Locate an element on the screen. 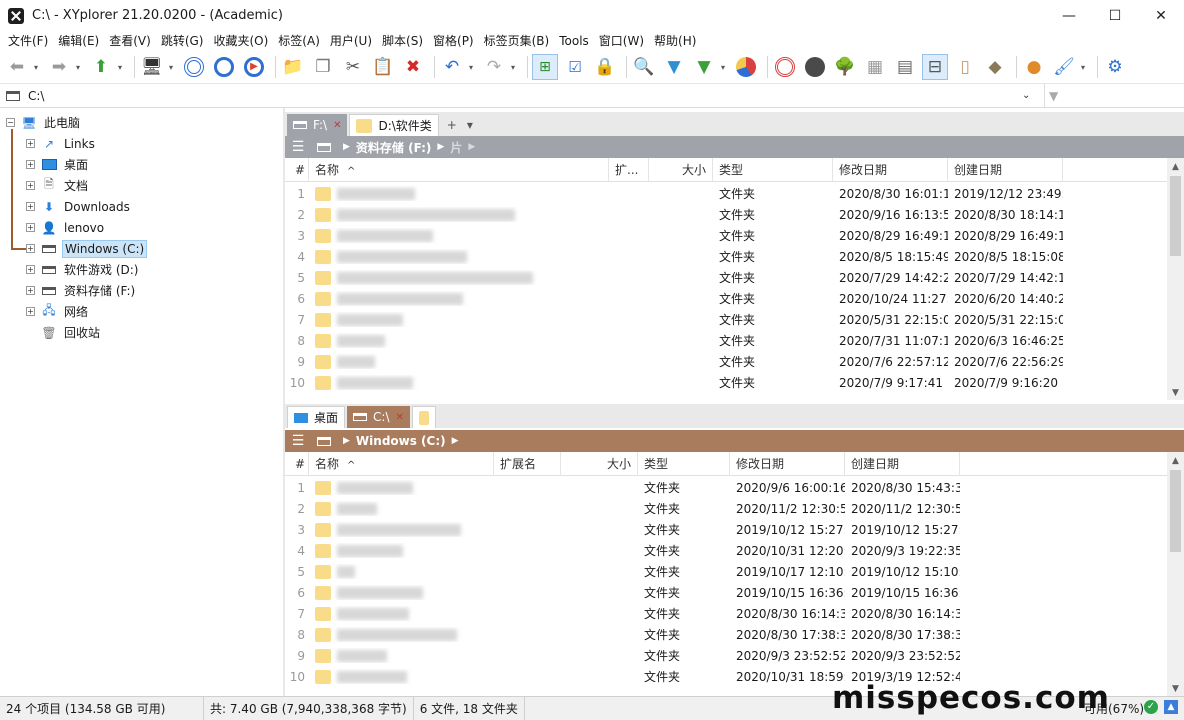 The width and height of the screenshot is (1184, 720). tab-folder is located at coordinates (423, 417).